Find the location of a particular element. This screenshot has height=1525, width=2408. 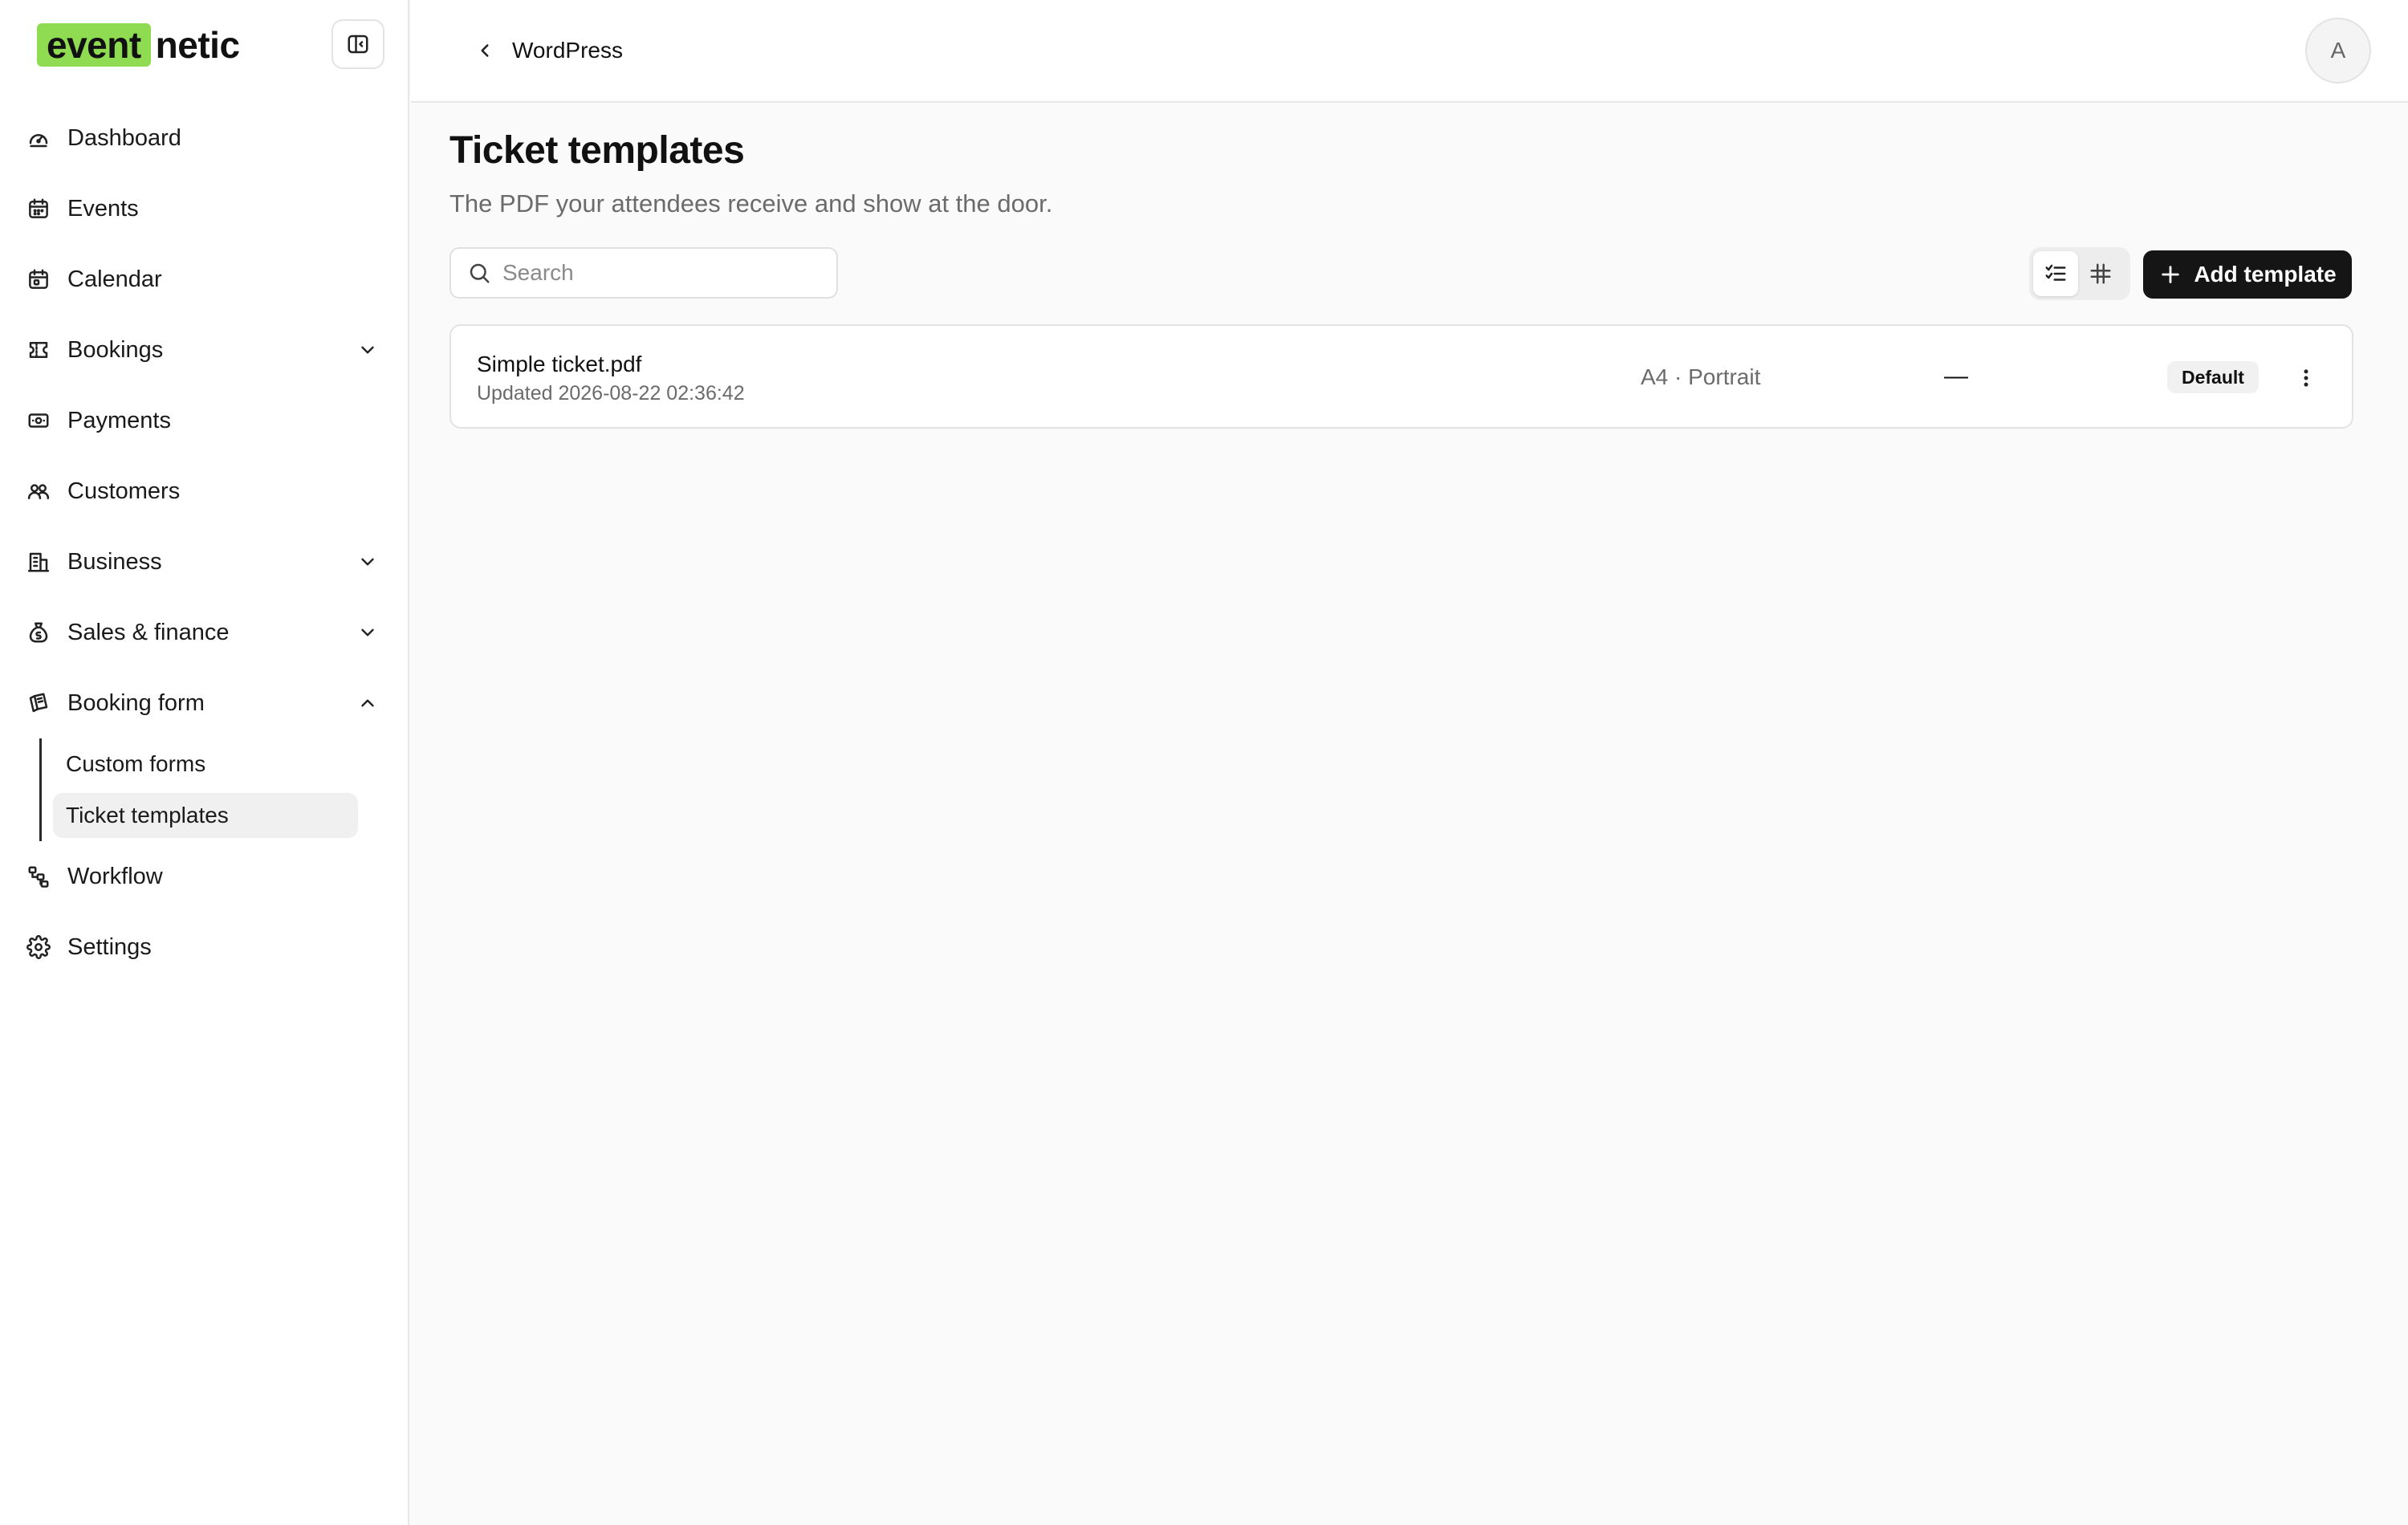

sidebar-item-business: Business is located at coordinates (205, 562).